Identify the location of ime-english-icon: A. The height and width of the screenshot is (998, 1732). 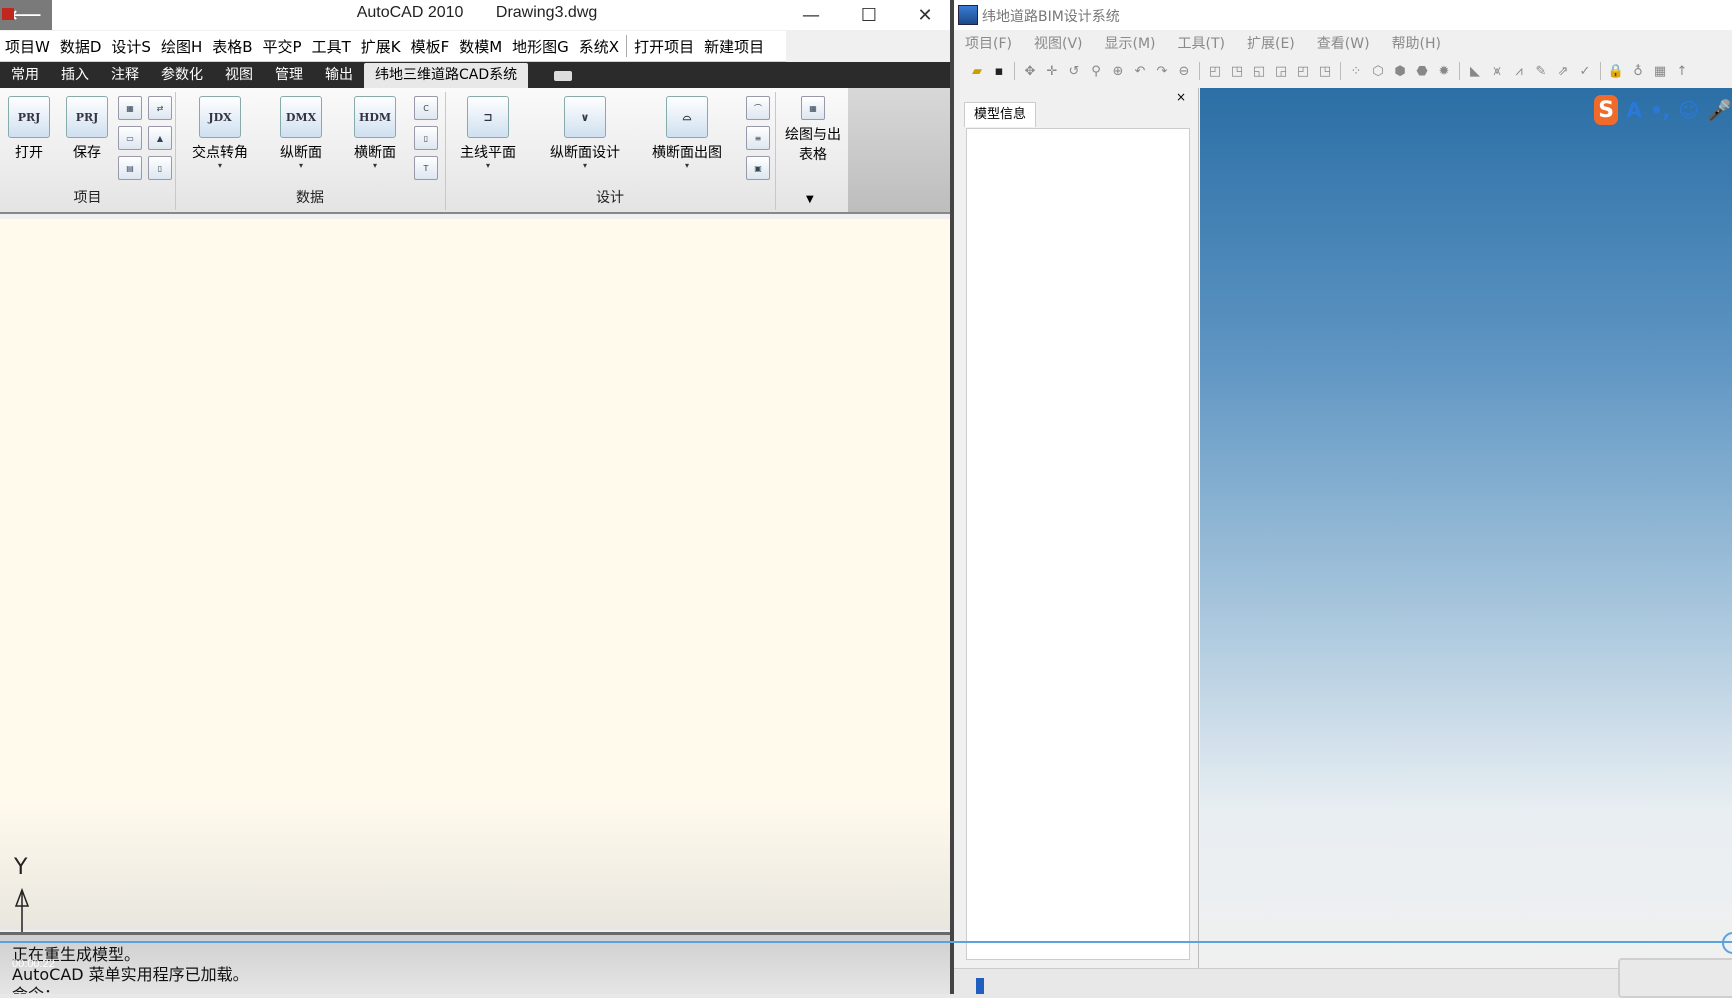
(1633, 110).